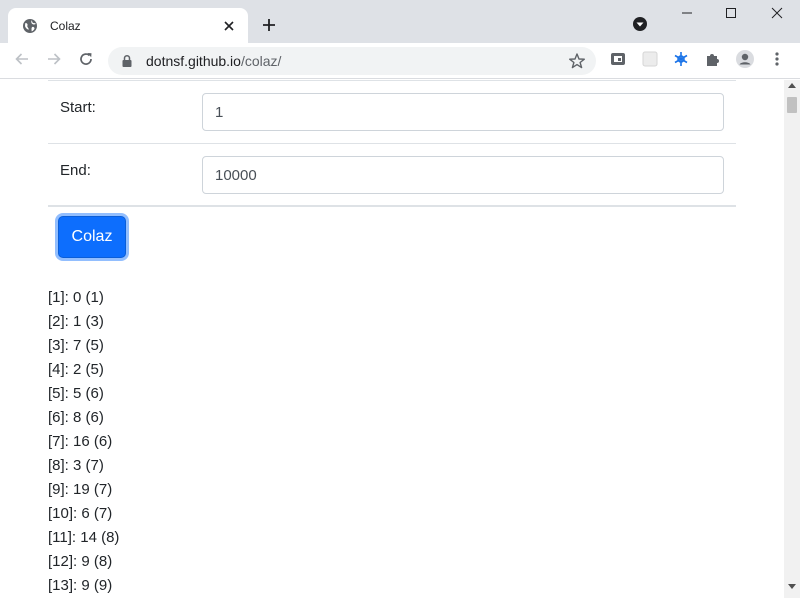 The width and height of the screenshot is (800, 598). What do you see at coordinates (261, 61) in the screenshot?
I see `url-path: /colaz/` at bounding box center [261, 61].